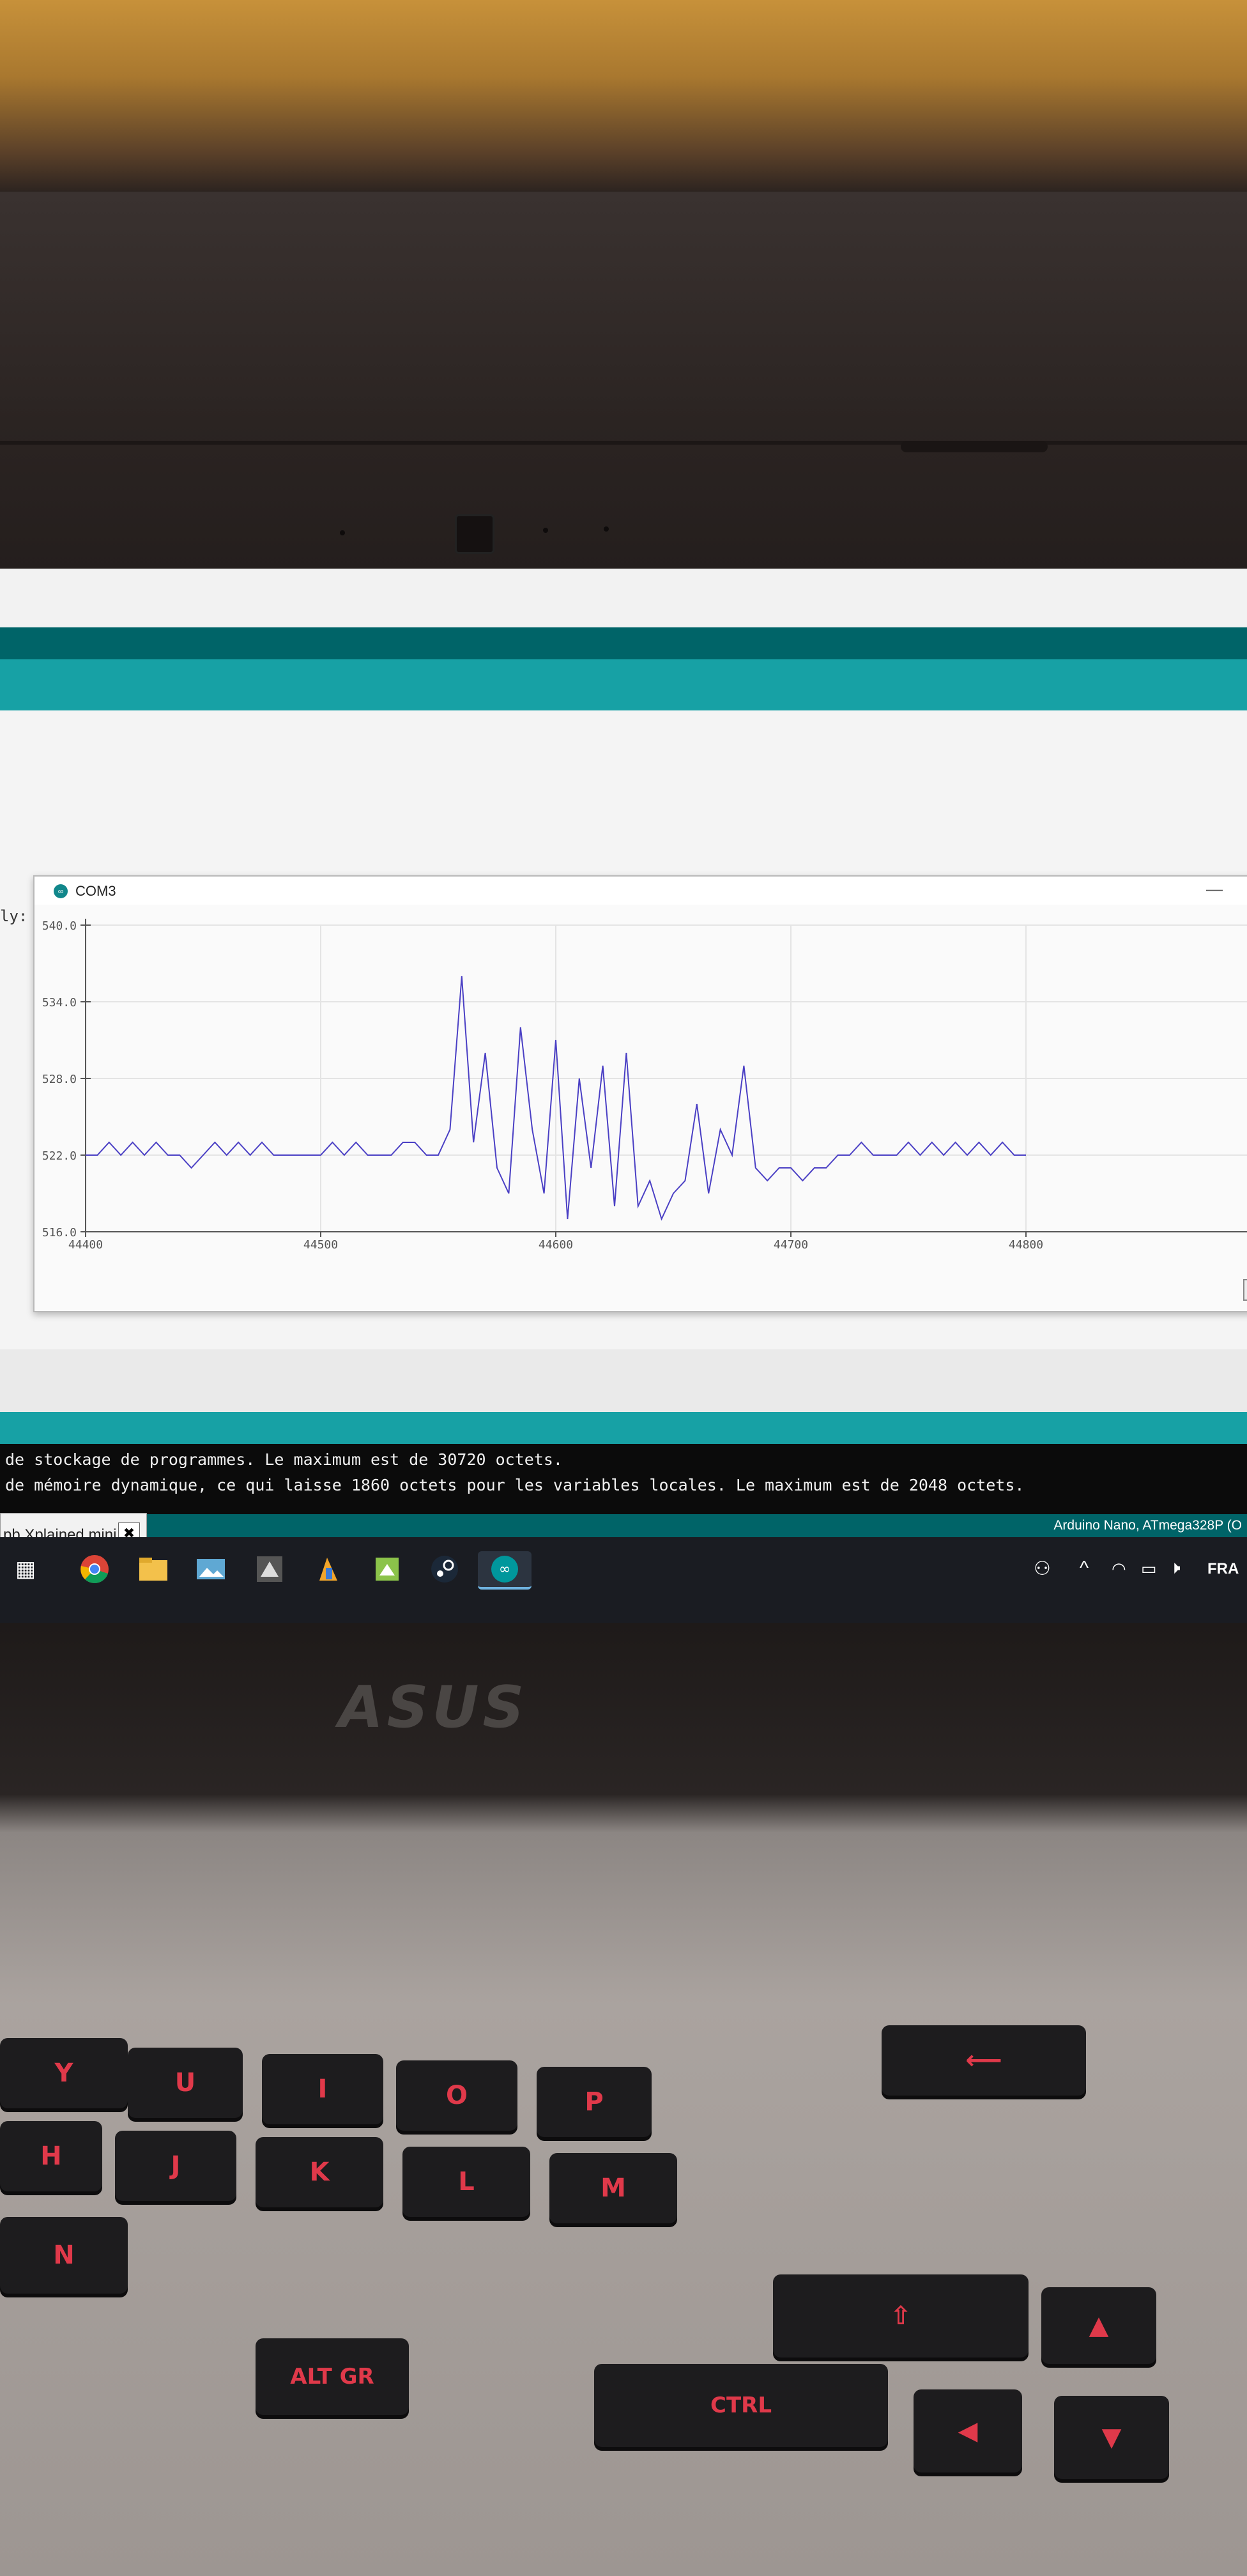 This screenshot has width=1247, height=2576. Describe the element at coordinates (319, 2172) in the screenshot. I see `key-k: K` at that location.